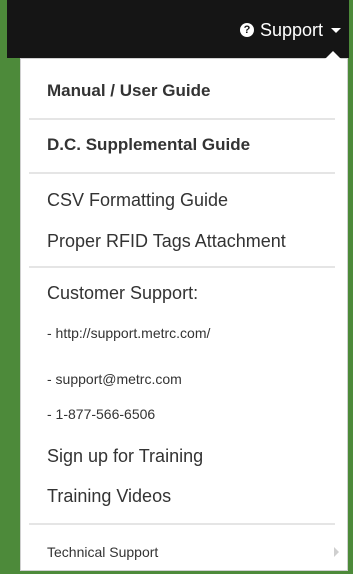 The width and height of the screenshot is (353, 574). What do you see at coordinates (148, 145) in the screenshot?
I see `dc-supplemental-guide-link: D.C. Supplemental Guide` at bounding box center [148, 145].